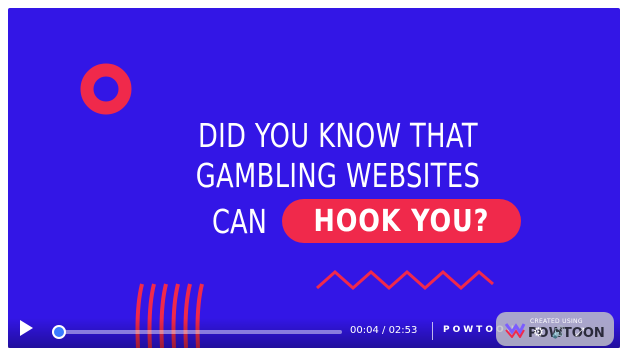 This screenshot has width=628, height=348. Describe the element at coordinates (580, 332) in the screenshot. I see `fullscreen-icon: ⤢` at that location.